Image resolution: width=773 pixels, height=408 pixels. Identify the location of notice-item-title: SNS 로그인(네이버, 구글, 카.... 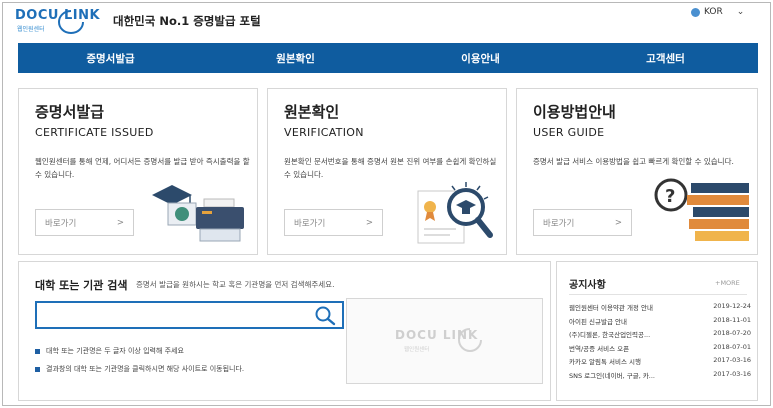
(612, 375).